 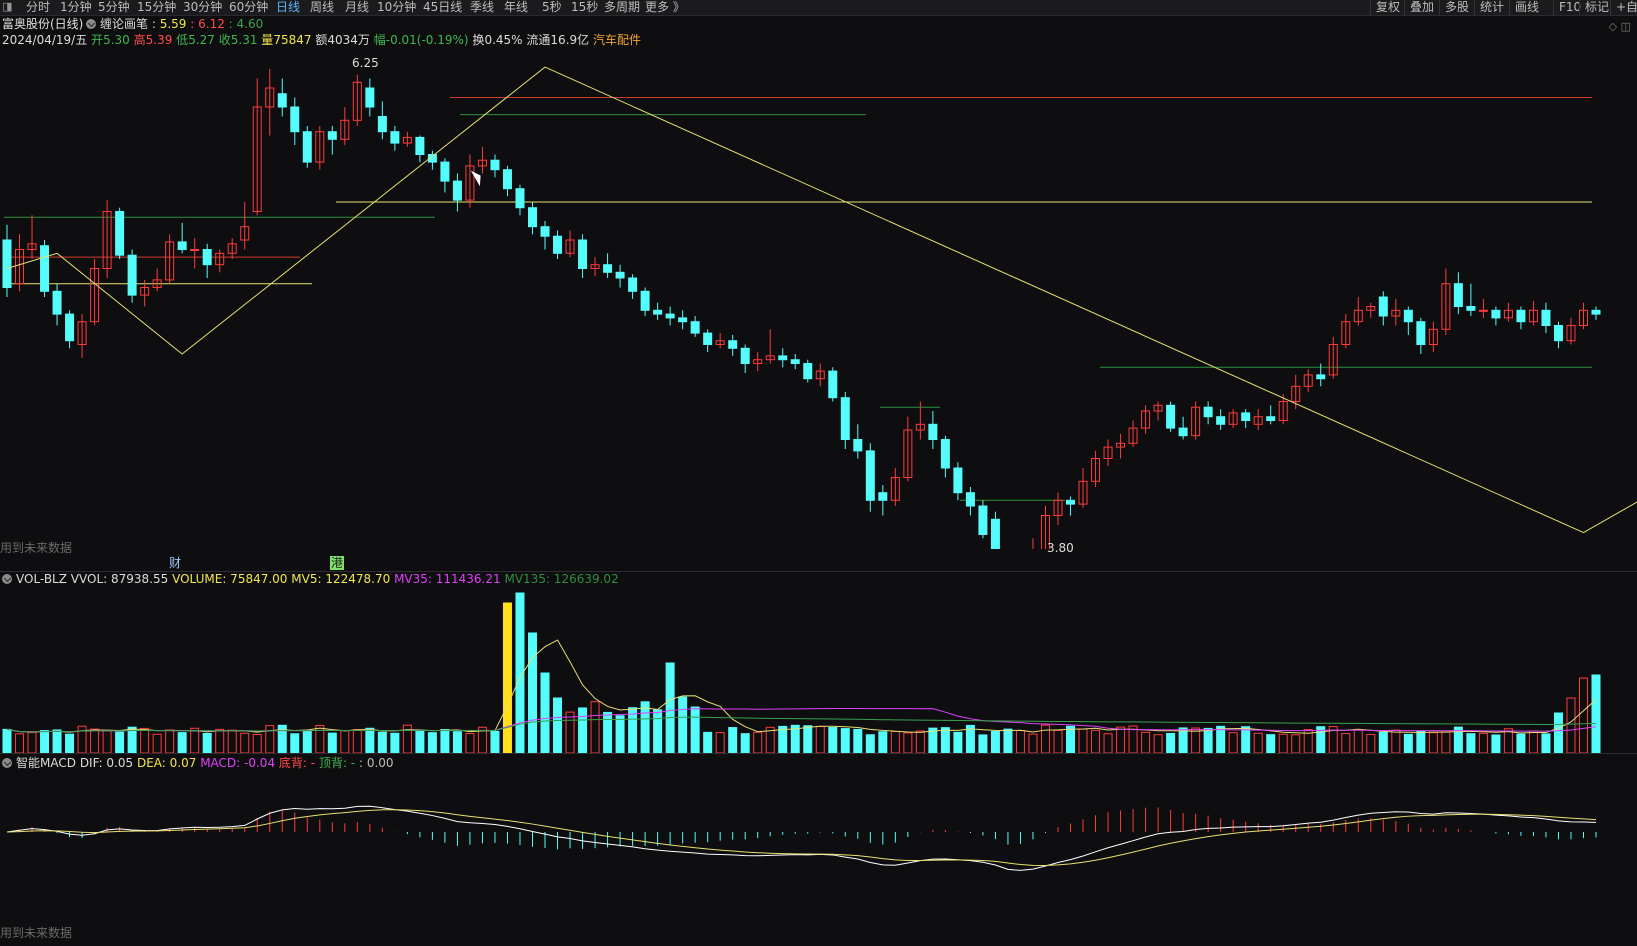 I want to click on dif-line, so click(x=801, y=838).